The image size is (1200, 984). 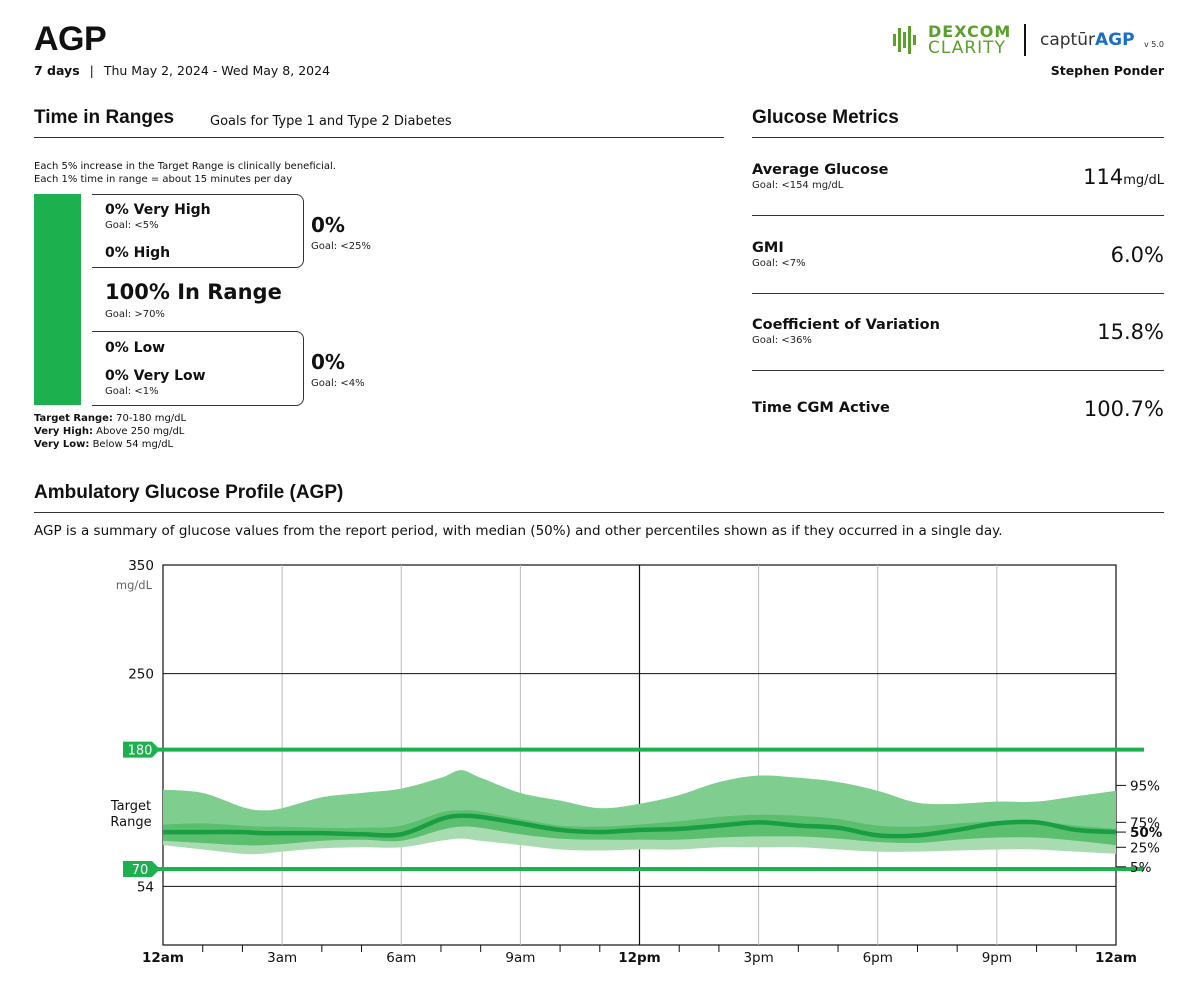 What do you see at coordinates (1067, 40) in the screenshot?
I see `captur-wordmark: captūr` at bounding box center [1067, 40].